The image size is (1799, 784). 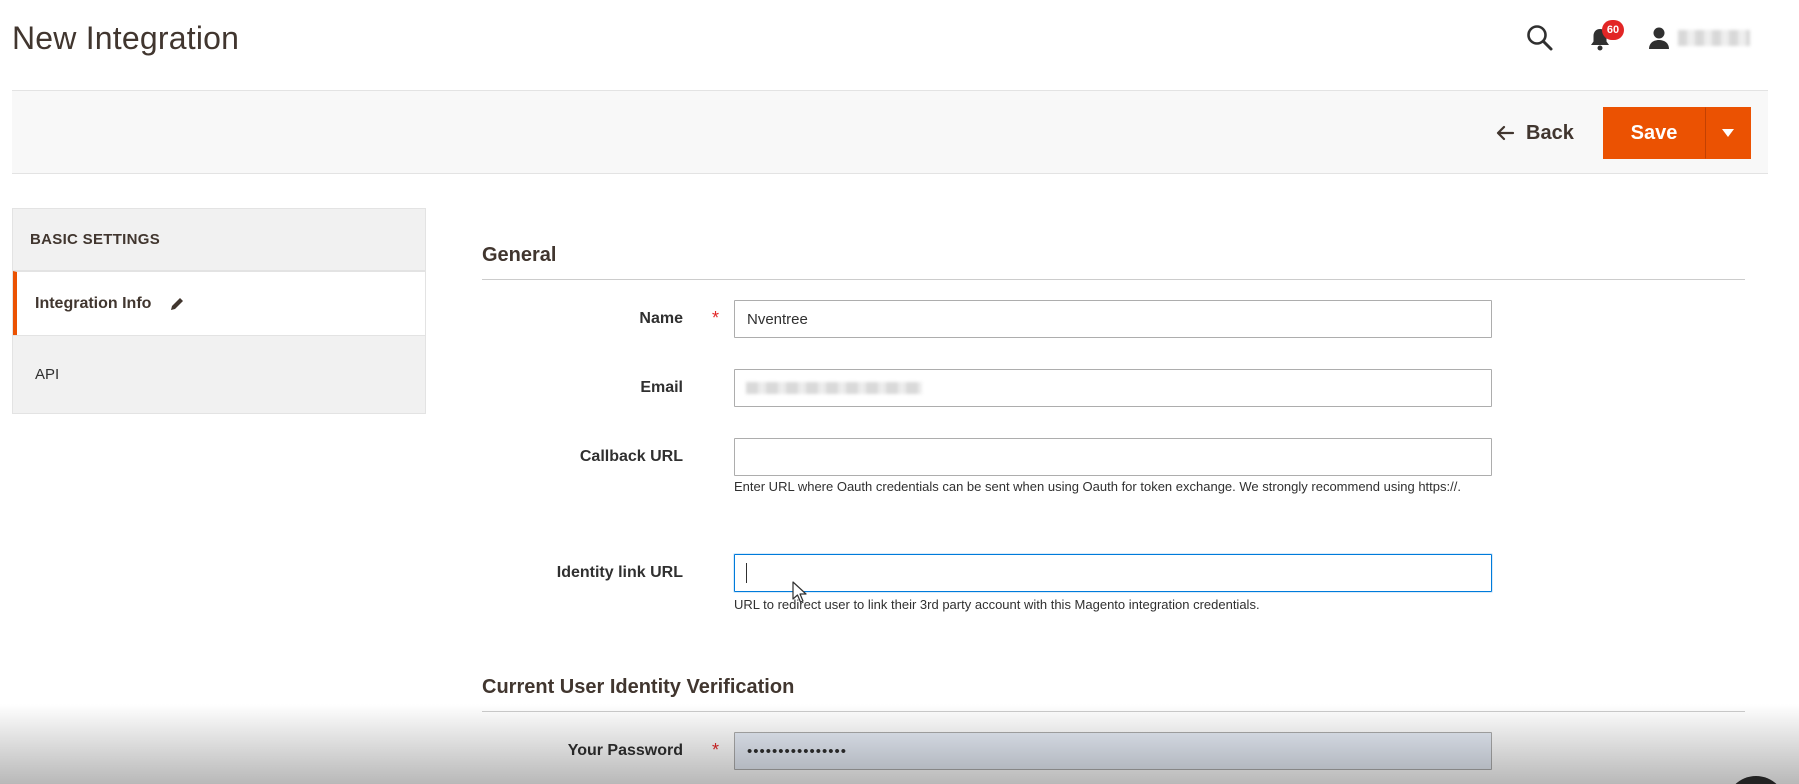 I want to click on password-input, so click(x=1113, y=751).